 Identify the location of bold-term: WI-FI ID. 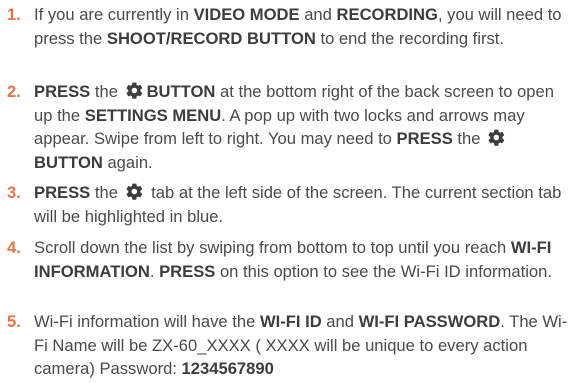
(290, 321).